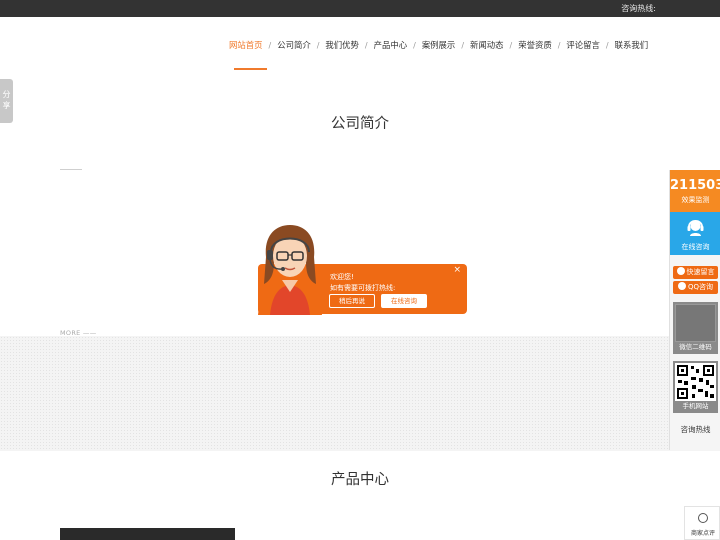 Image resolution: width=720 pixels, height=540 pixels. I want to click on topbar-hotline: 咨询热线:, so click(638, 8).